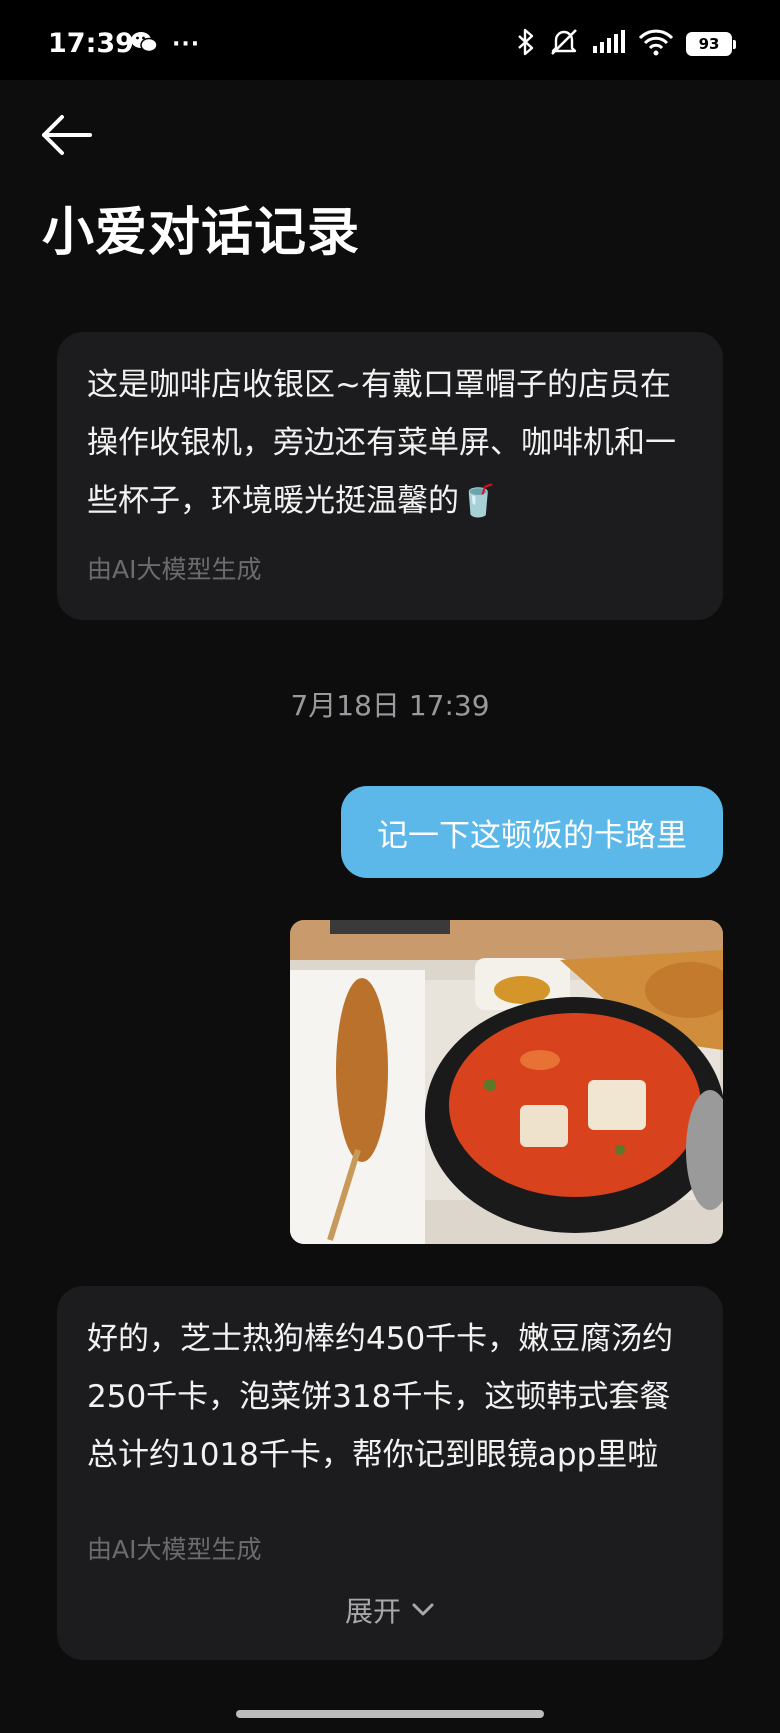 The width and height of the screenshot is (780, 1733). Describe the element at coordinates (186, 44) in the screenshot. I see `more-notifications-icon: ···` at that location.